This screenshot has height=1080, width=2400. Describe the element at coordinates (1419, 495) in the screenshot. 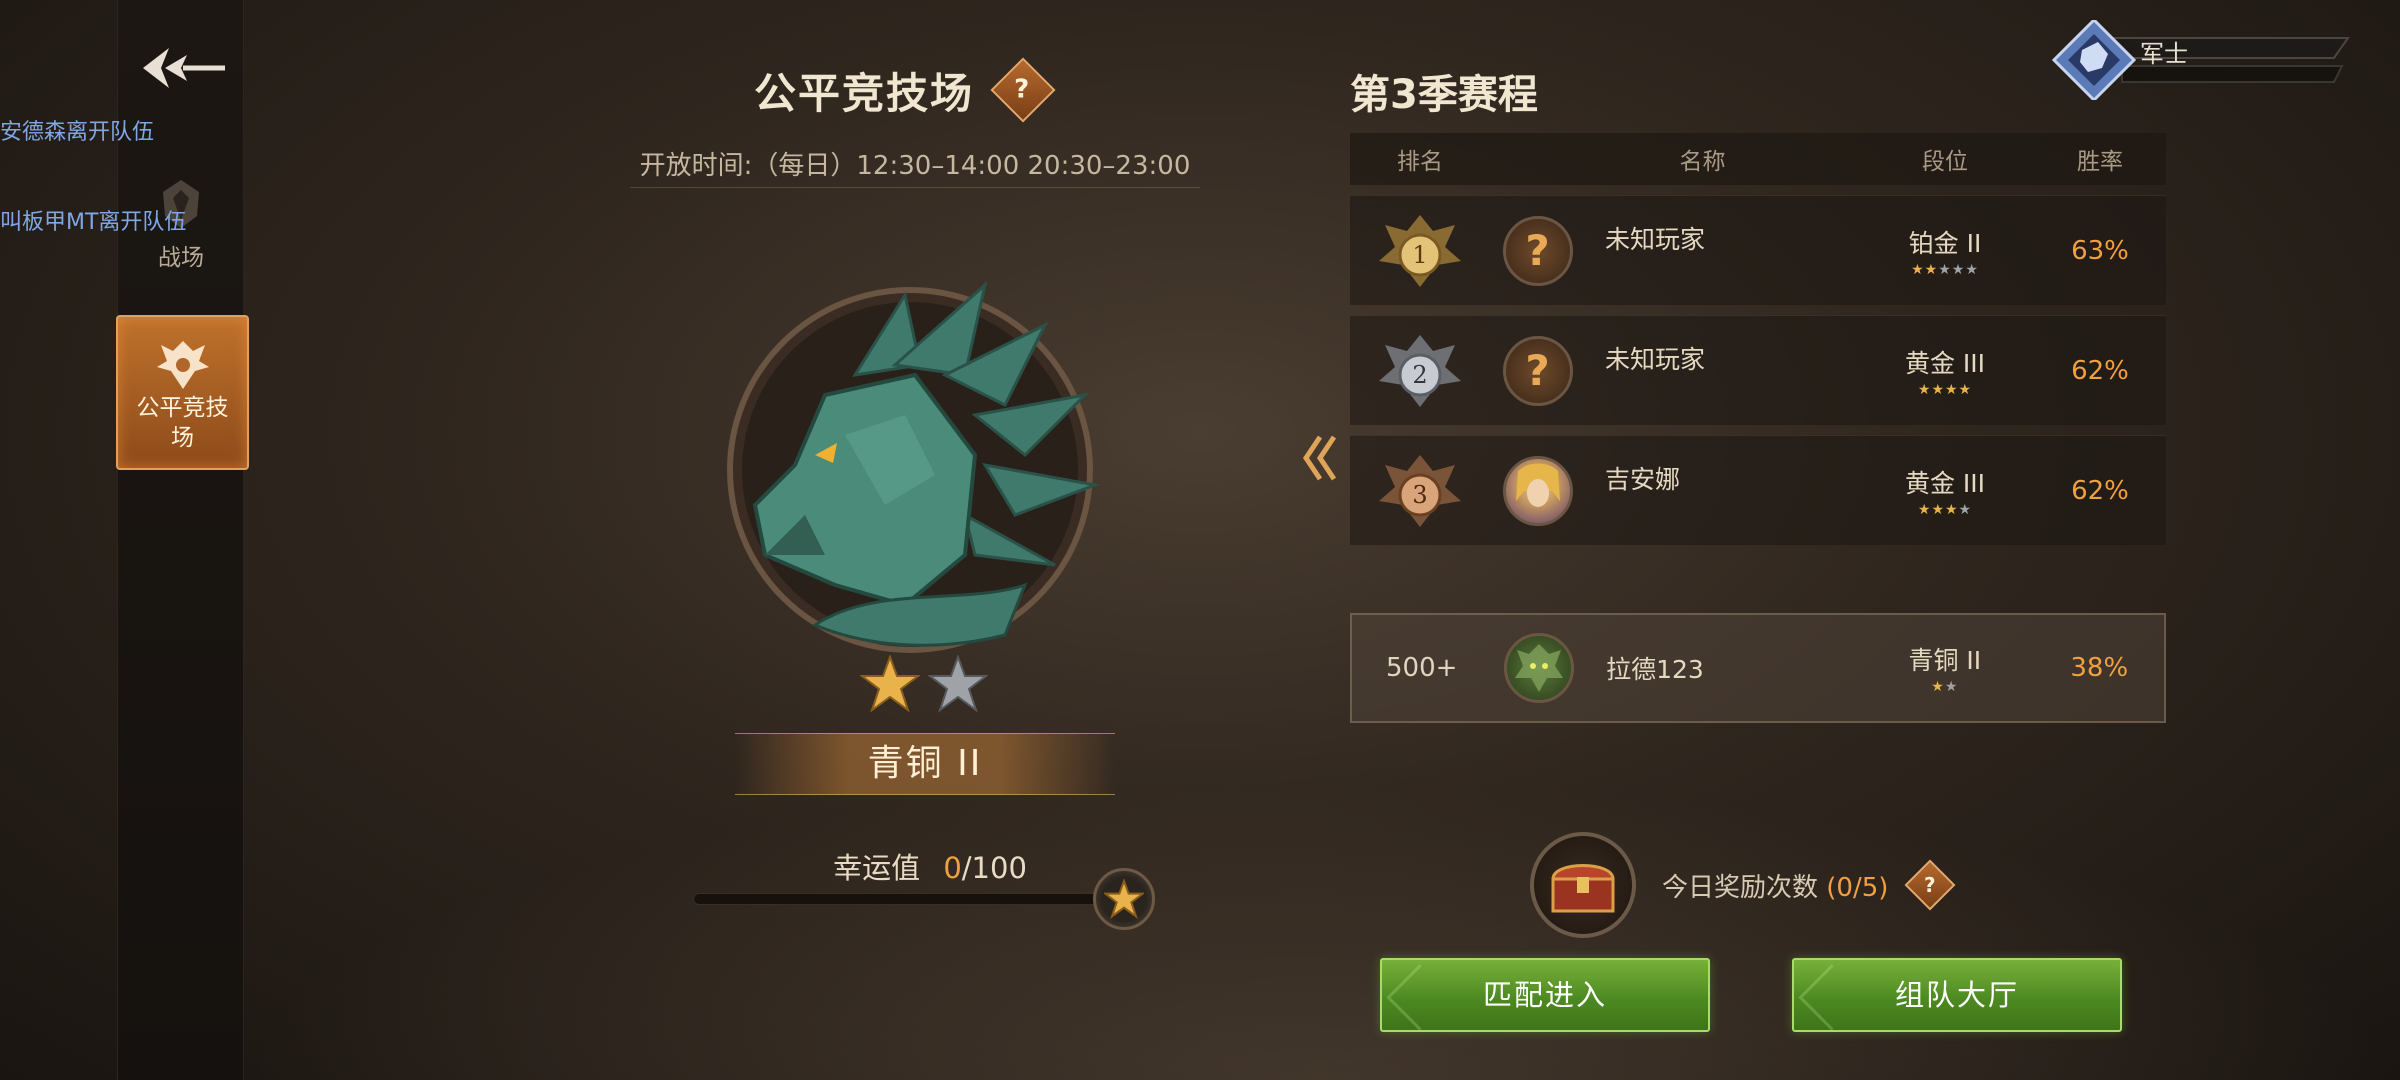

I see `rank-number: 3` at that location.